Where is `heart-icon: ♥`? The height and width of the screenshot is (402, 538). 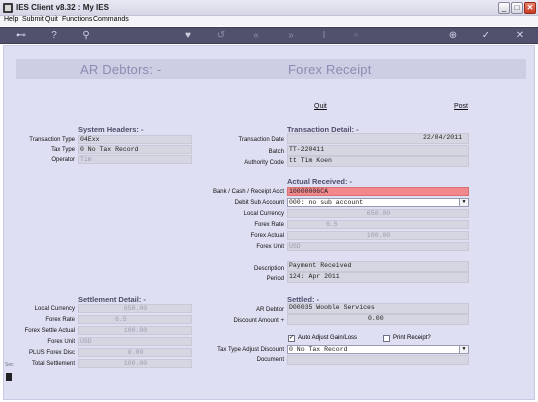 heart-icon: ♥ is located at coordinates (188, 36).